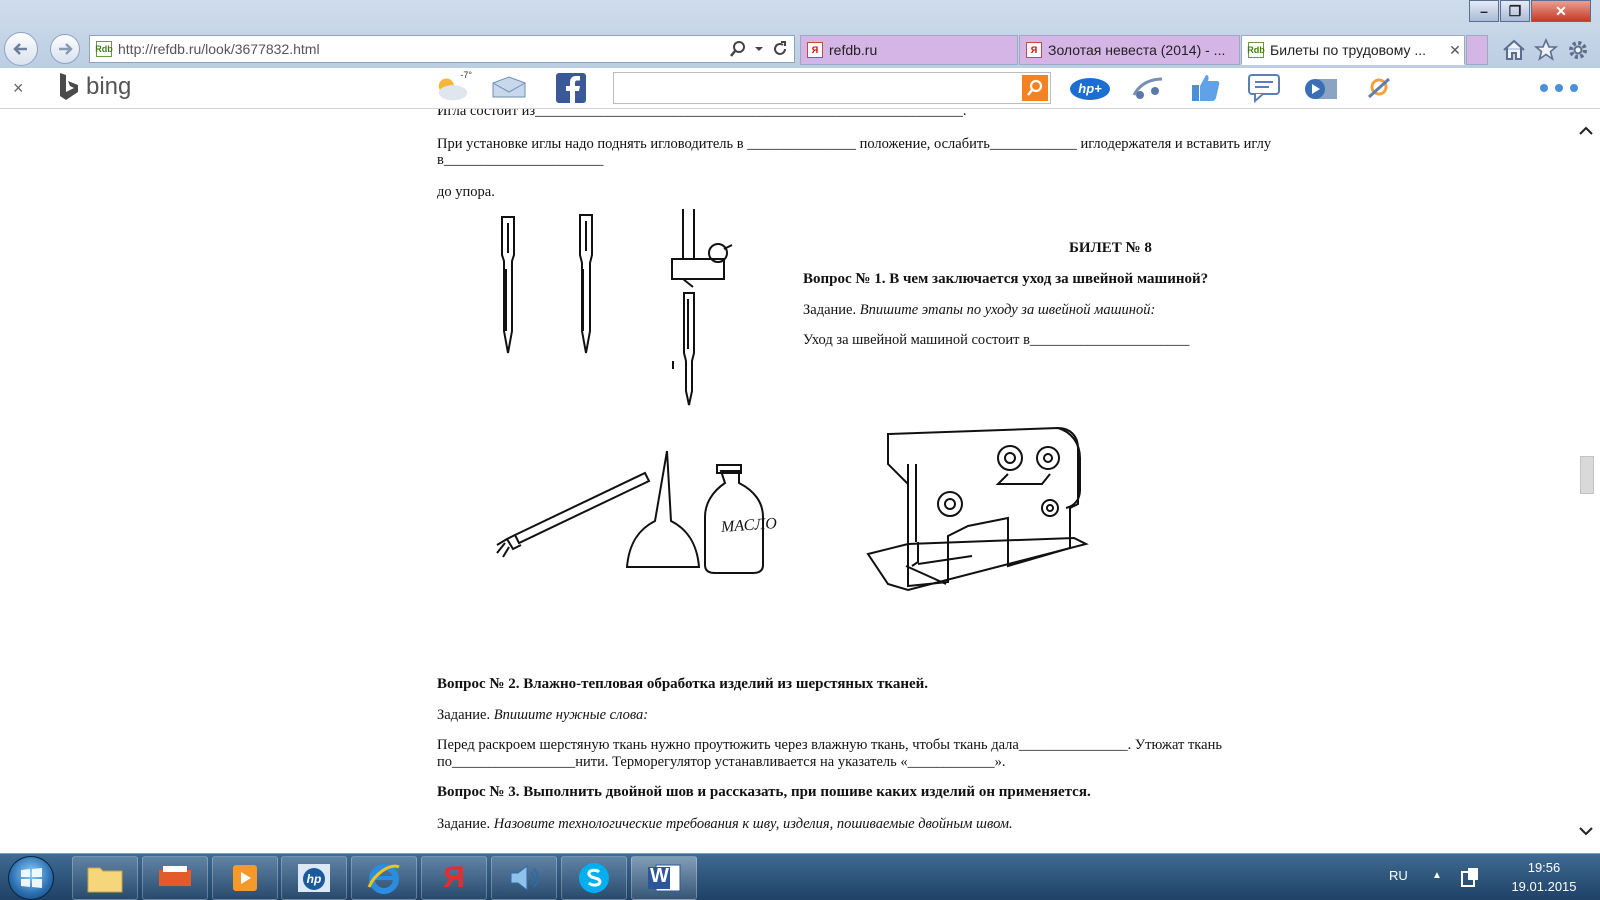 This screenshot has width=1600, height=900. I want to click on music-icon, so click(1148, 88).